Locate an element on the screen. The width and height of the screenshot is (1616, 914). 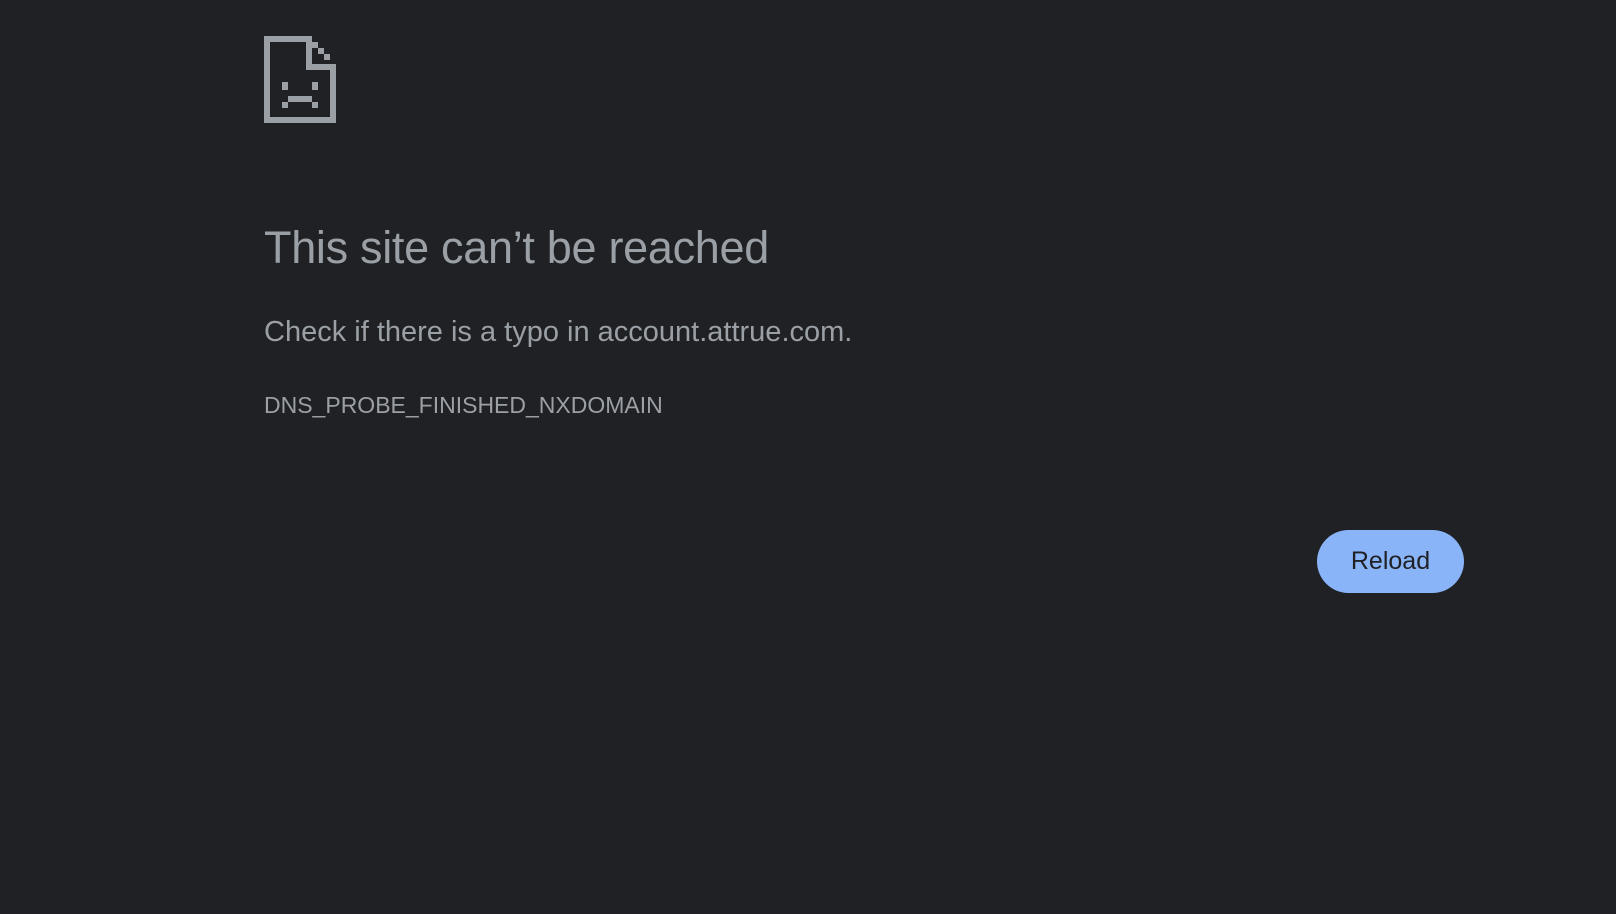
error-code: DNS_PROBE_FINISHED_NXDOMAIN is located at coordinates (463, 405).